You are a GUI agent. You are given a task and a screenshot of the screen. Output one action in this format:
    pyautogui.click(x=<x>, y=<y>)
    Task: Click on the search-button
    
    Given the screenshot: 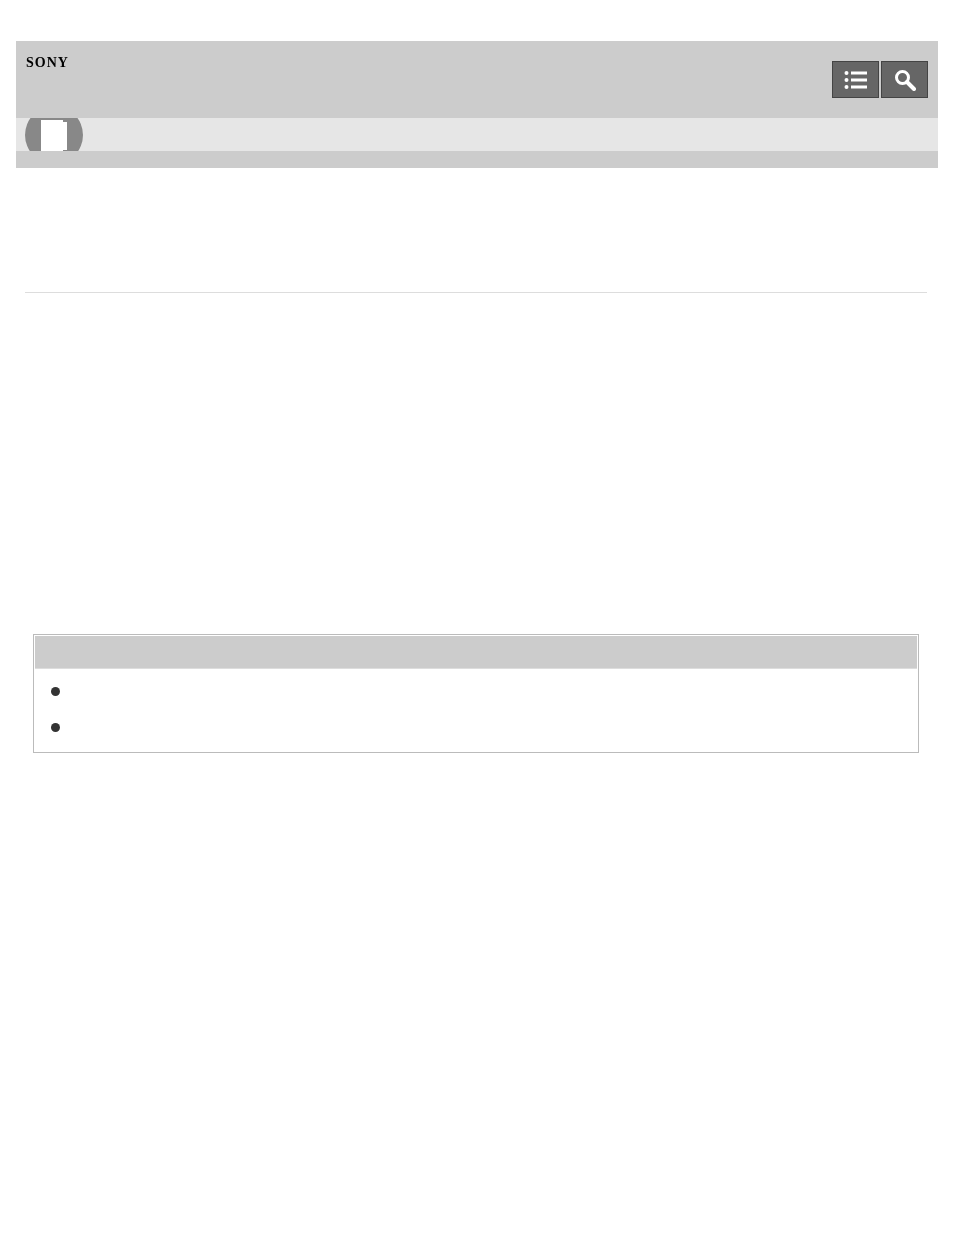 What is the action you would take?
    pyautogui.click(x=904, y=79)
    